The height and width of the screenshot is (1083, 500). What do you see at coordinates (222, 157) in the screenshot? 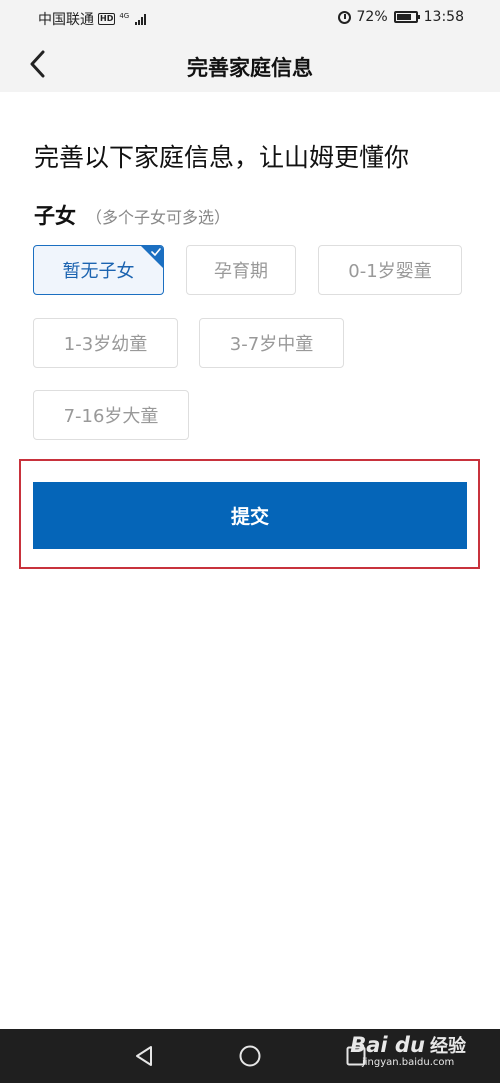
I see `headline: 完善以下家庭信息，让山姆更懂你` at bounding box center [222, 157].